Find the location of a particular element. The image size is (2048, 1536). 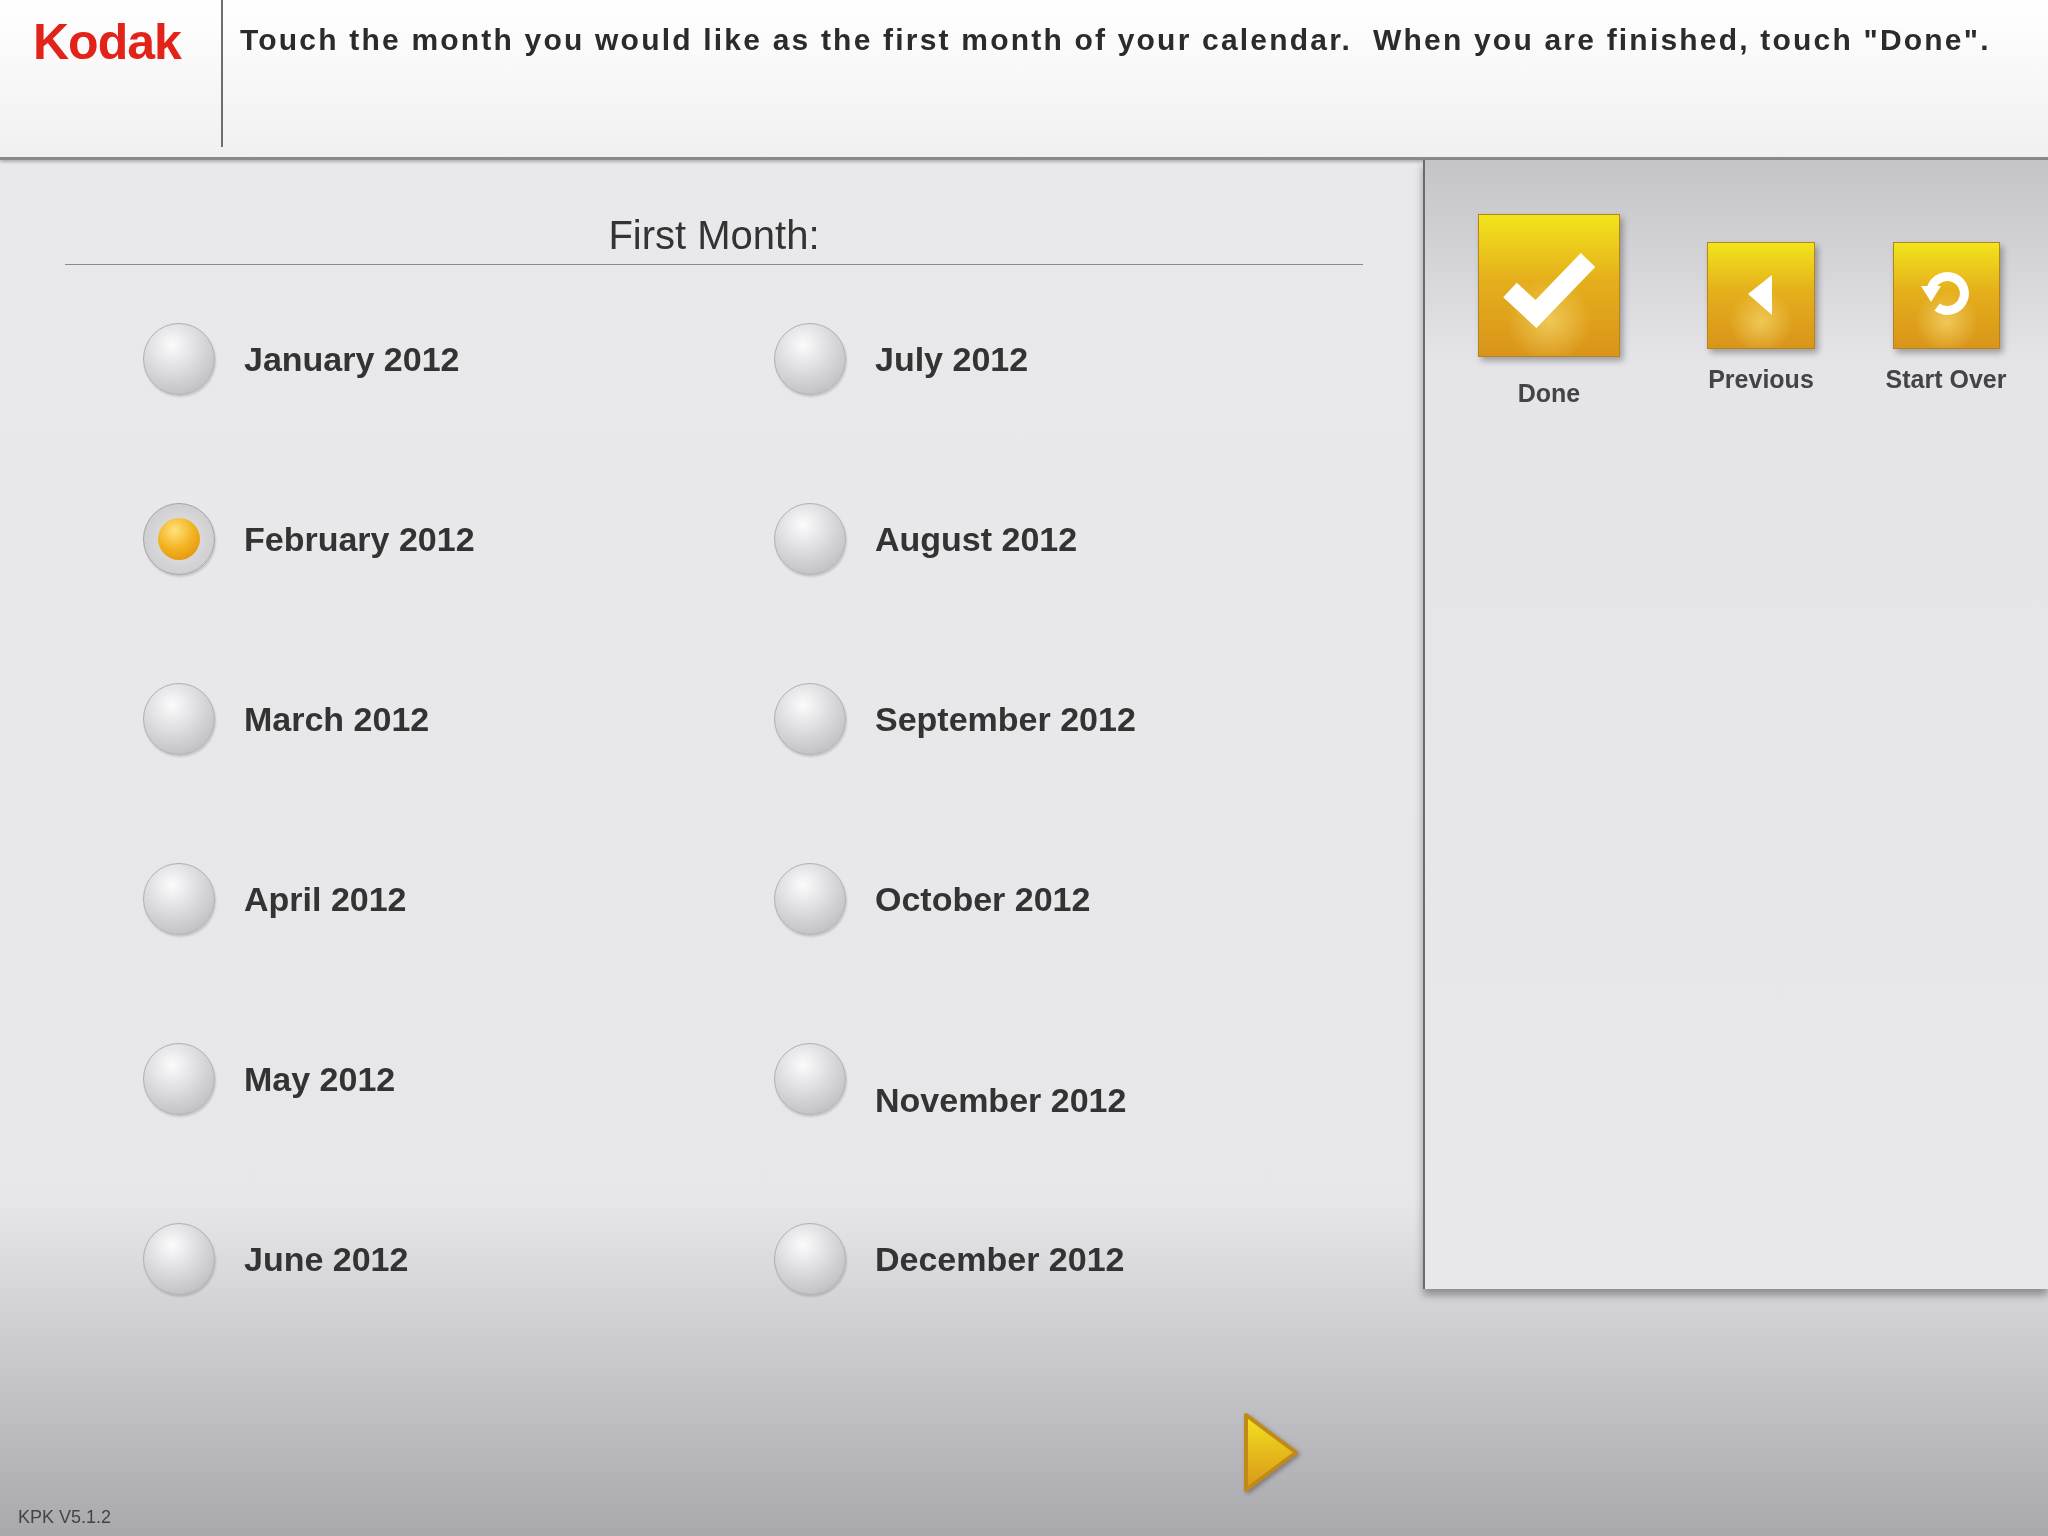

previous-button: Previous is located at coordinates (1761, 317).